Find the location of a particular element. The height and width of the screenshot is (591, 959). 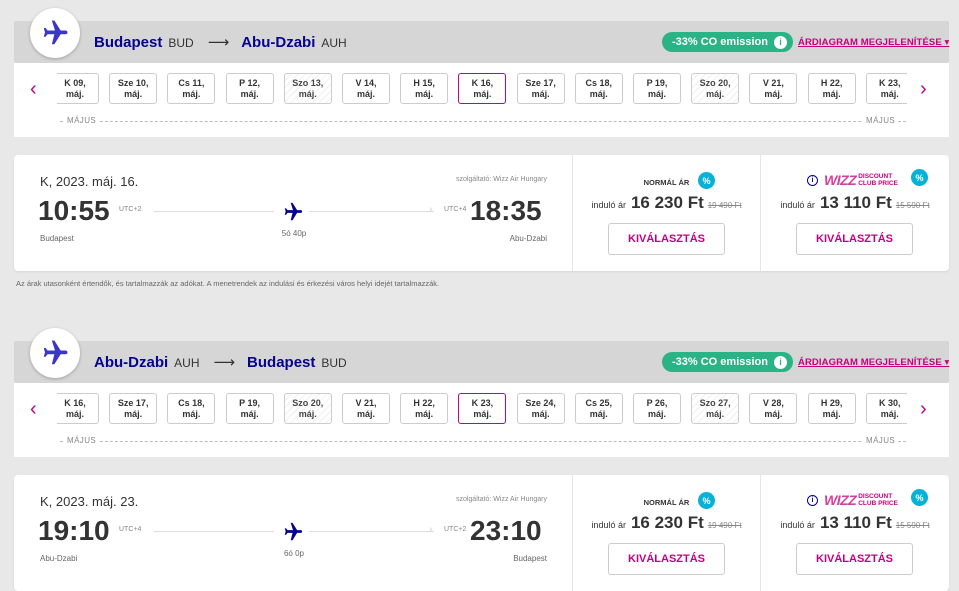

date-day-label: P 26, is located at coordinates (657, 403).